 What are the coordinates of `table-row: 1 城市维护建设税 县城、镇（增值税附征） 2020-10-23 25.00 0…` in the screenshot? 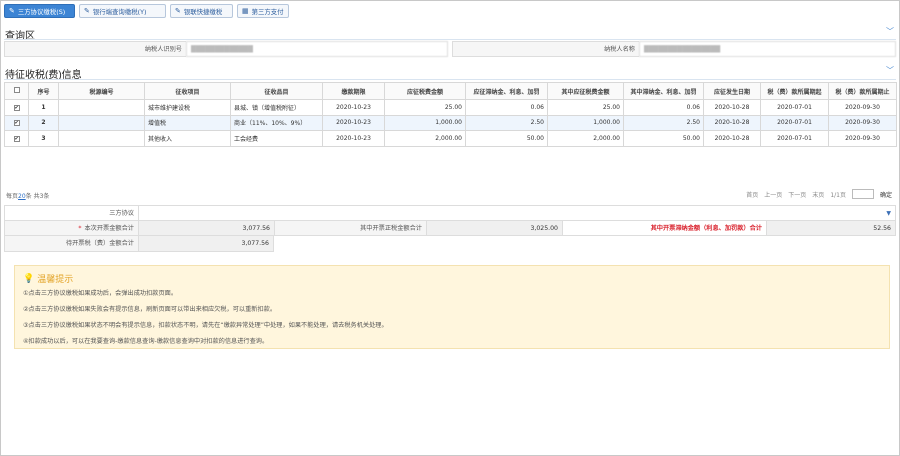 It's located at (450, 107).